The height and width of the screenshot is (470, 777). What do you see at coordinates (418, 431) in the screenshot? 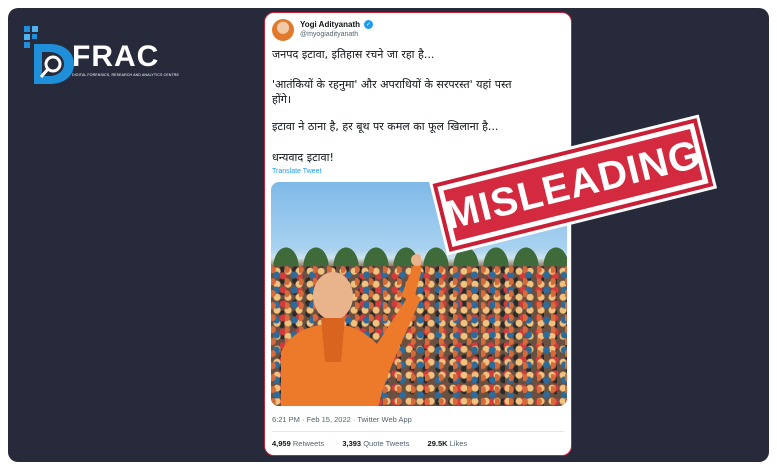
I see `divider` at bounding box center [418, 431].